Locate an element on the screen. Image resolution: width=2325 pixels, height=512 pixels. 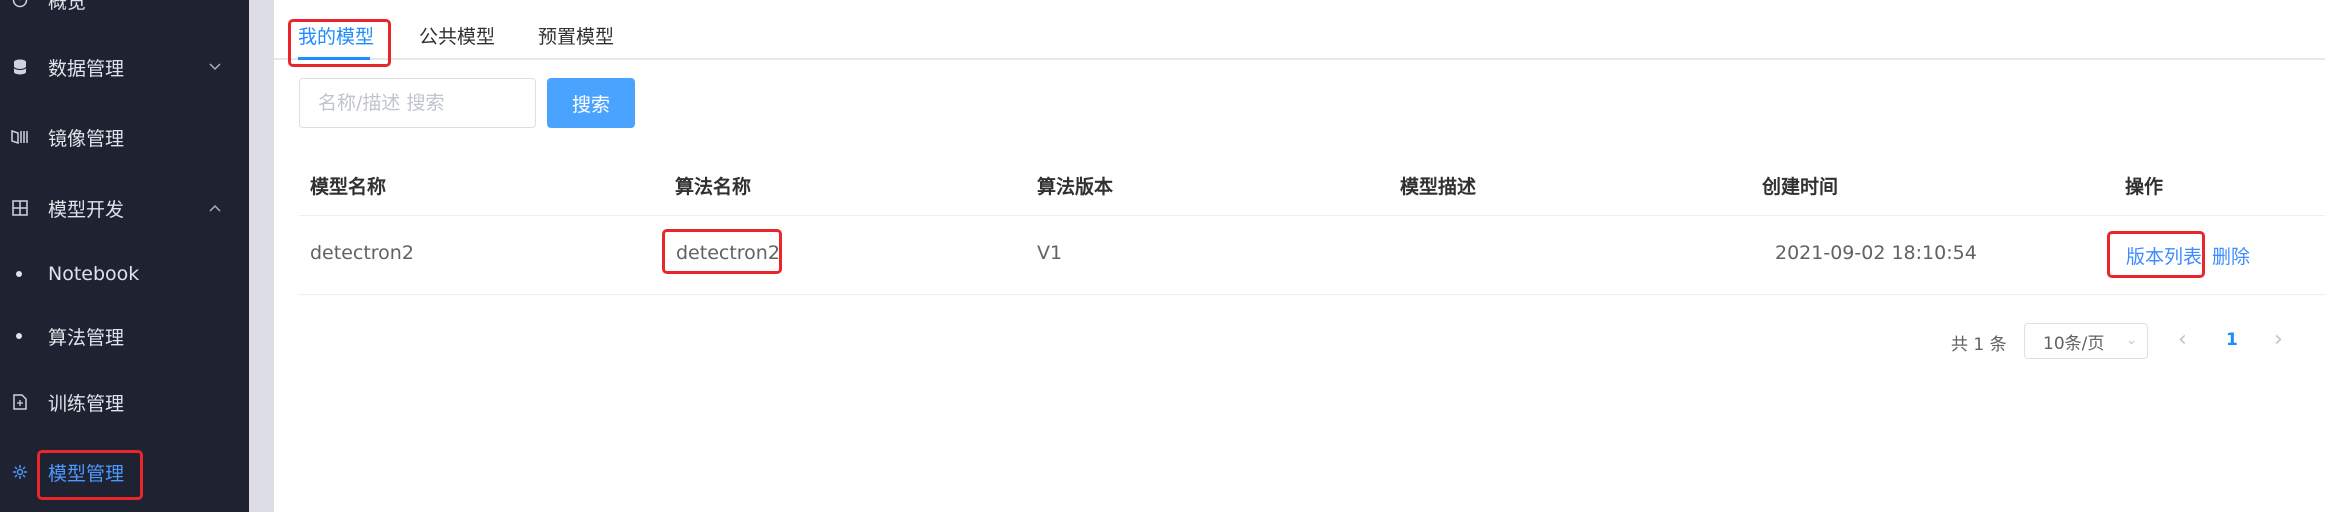
chevron-down-icon is located at coordinates (215, 67).